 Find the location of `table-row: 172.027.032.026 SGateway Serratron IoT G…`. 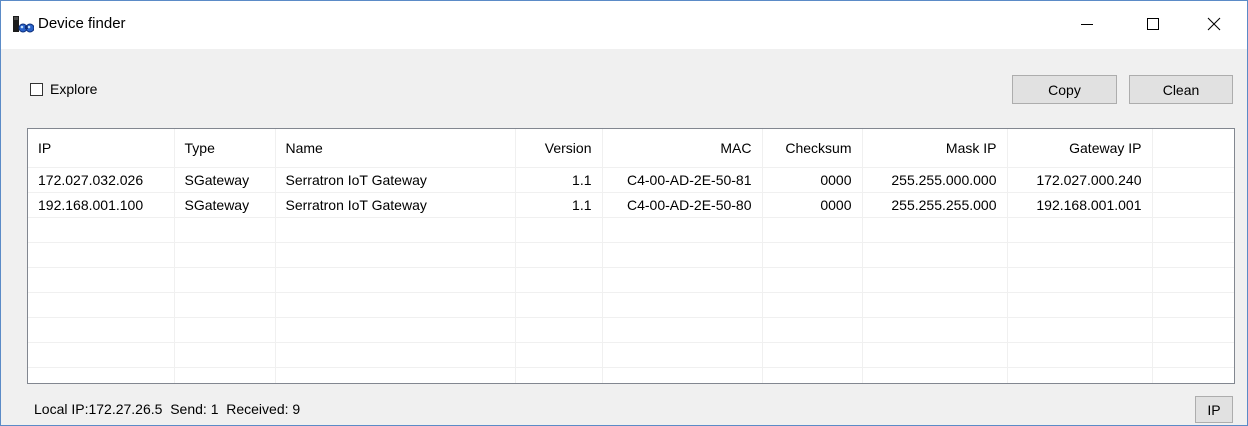

table-row: 172.027.032.026 SGateway Serratron IoT G… is located at coordinates (631, 180).